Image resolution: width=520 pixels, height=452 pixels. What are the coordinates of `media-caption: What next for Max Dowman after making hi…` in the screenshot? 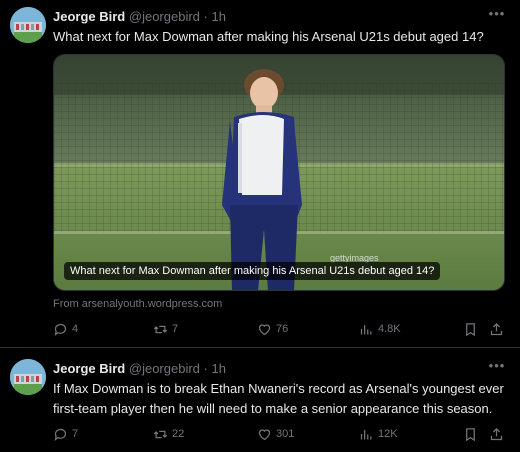 It's located at (252, 271).